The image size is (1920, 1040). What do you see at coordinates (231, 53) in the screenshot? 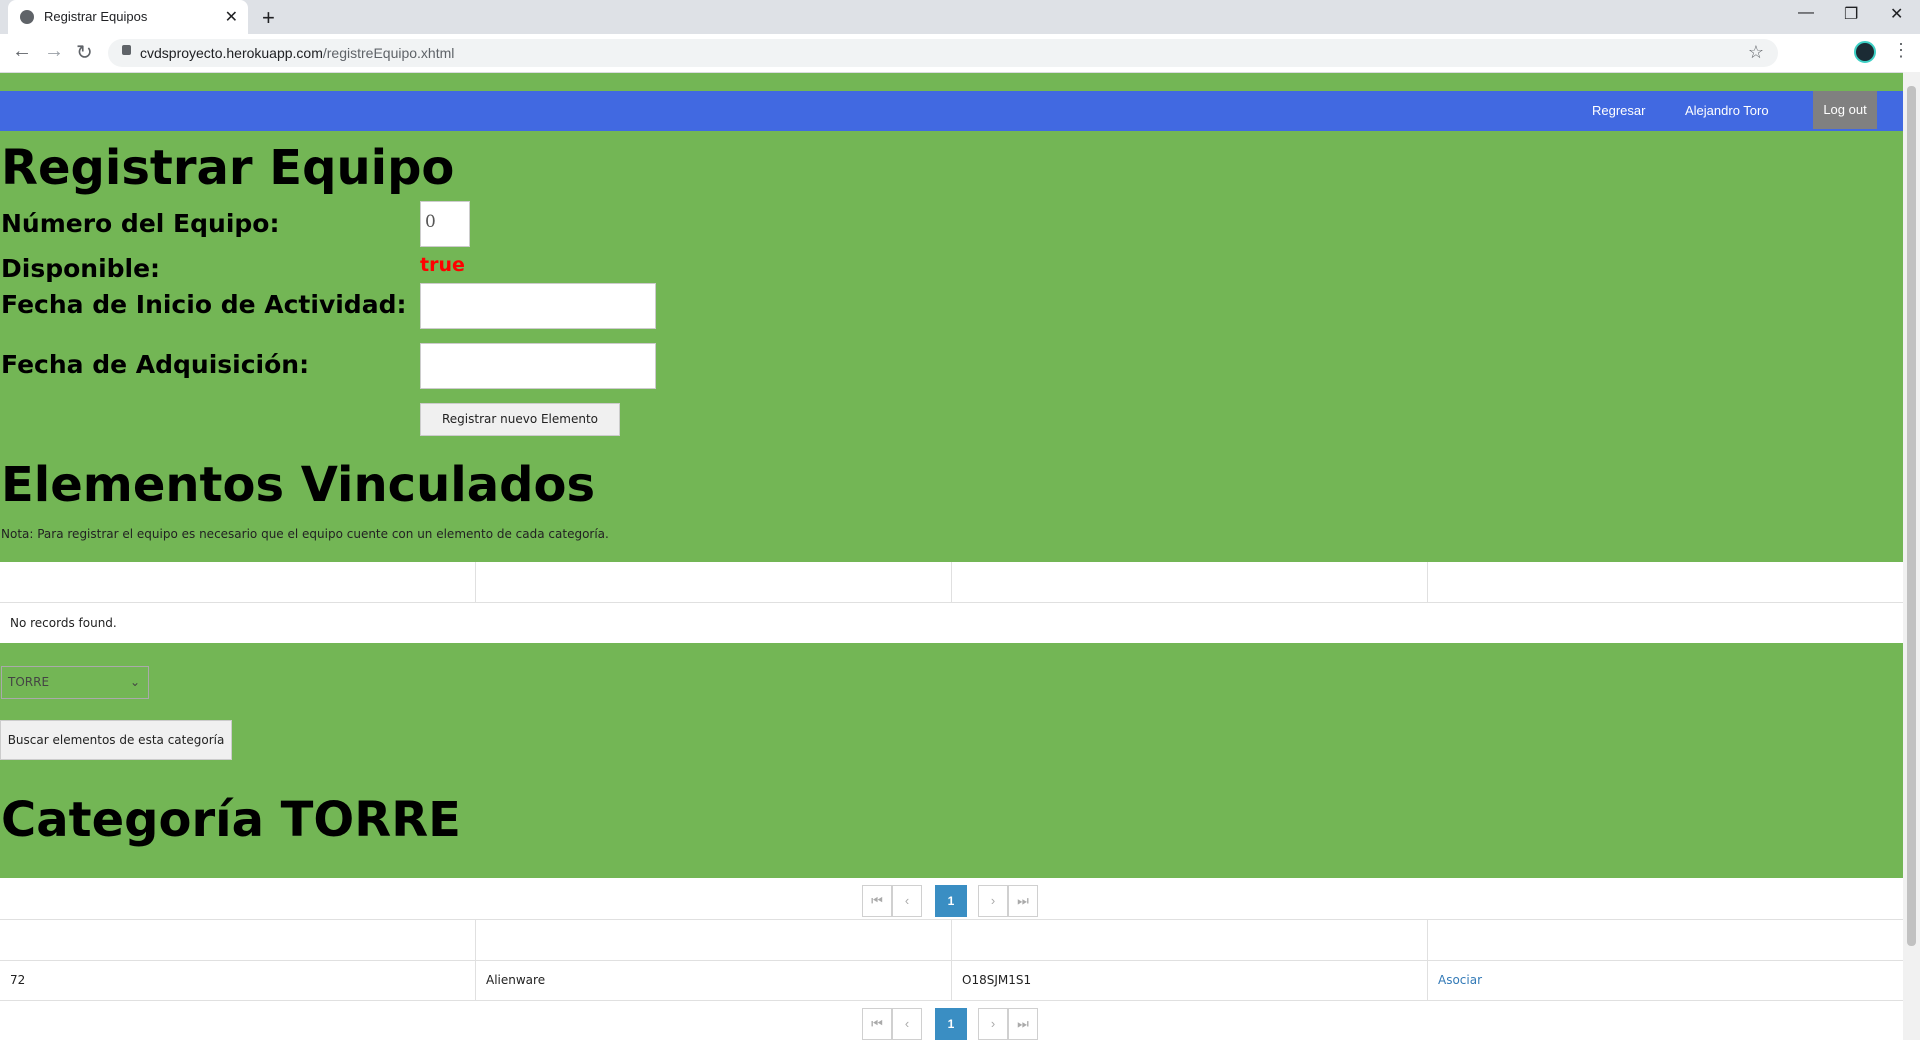
I see `url-host: cvdsproyecto.herokuapp.com` at bounding box center [231, 53].